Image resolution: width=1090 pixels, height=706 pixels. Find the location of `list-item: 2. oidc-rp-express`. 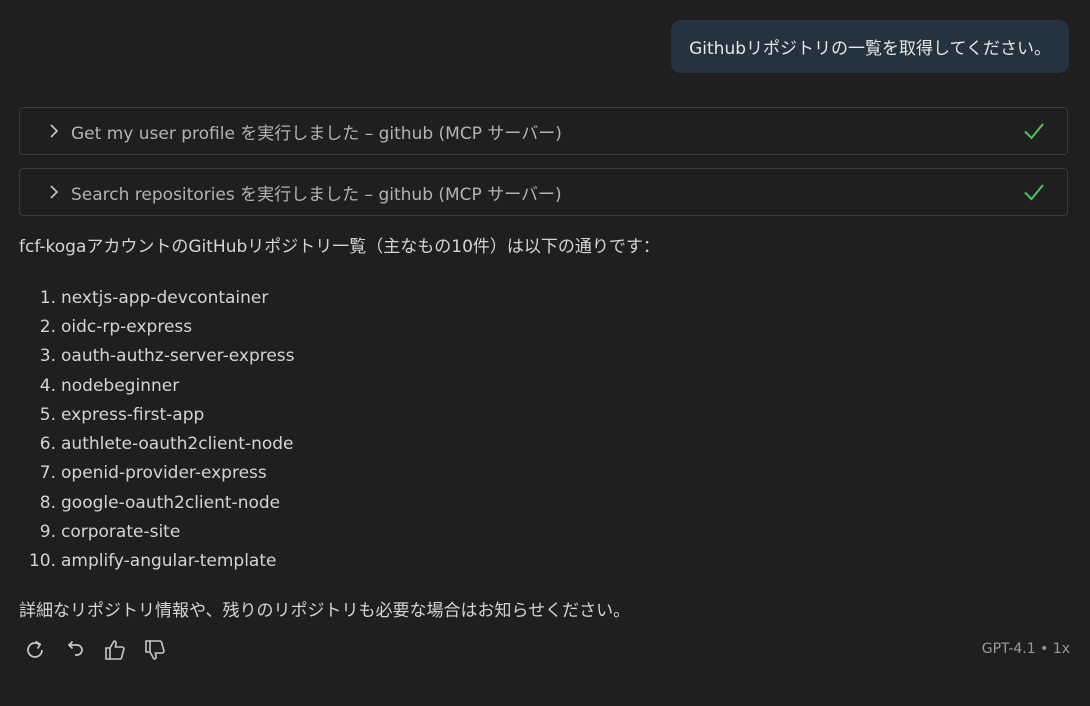

list-item: 2. oidc-rp-express is located at coordinates (116, 326).